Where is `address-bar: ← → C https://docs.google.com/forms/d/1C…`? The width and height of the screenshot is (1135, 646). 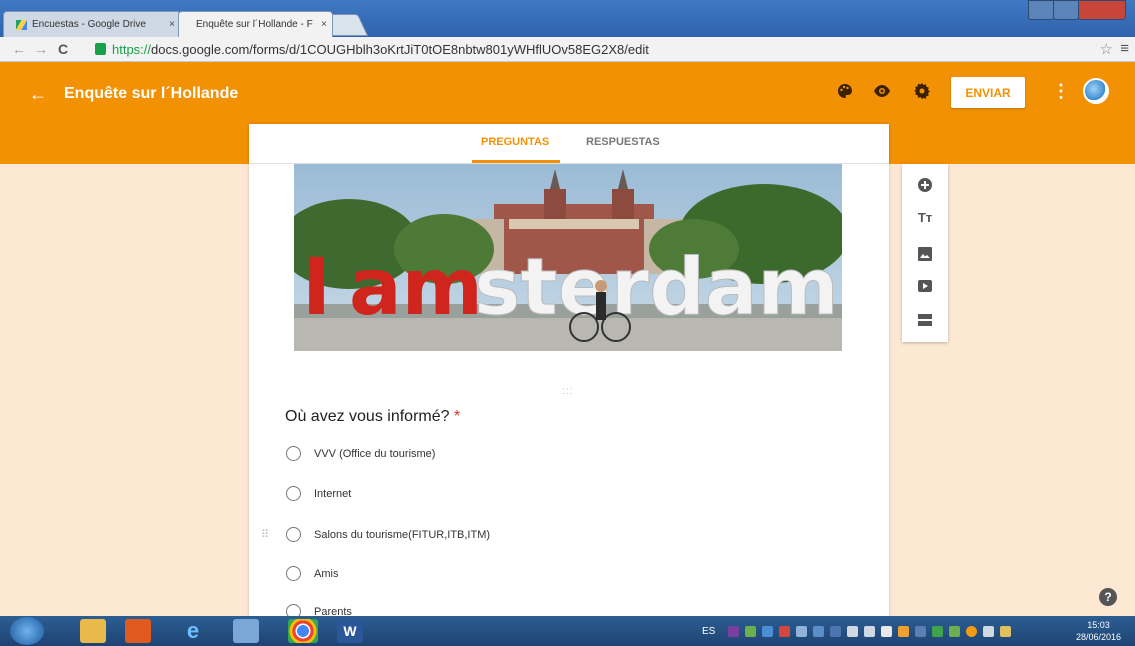 address-bar: ← → C https://docs.google.com/forms/d/1C… is located at coordinates (567, 49).